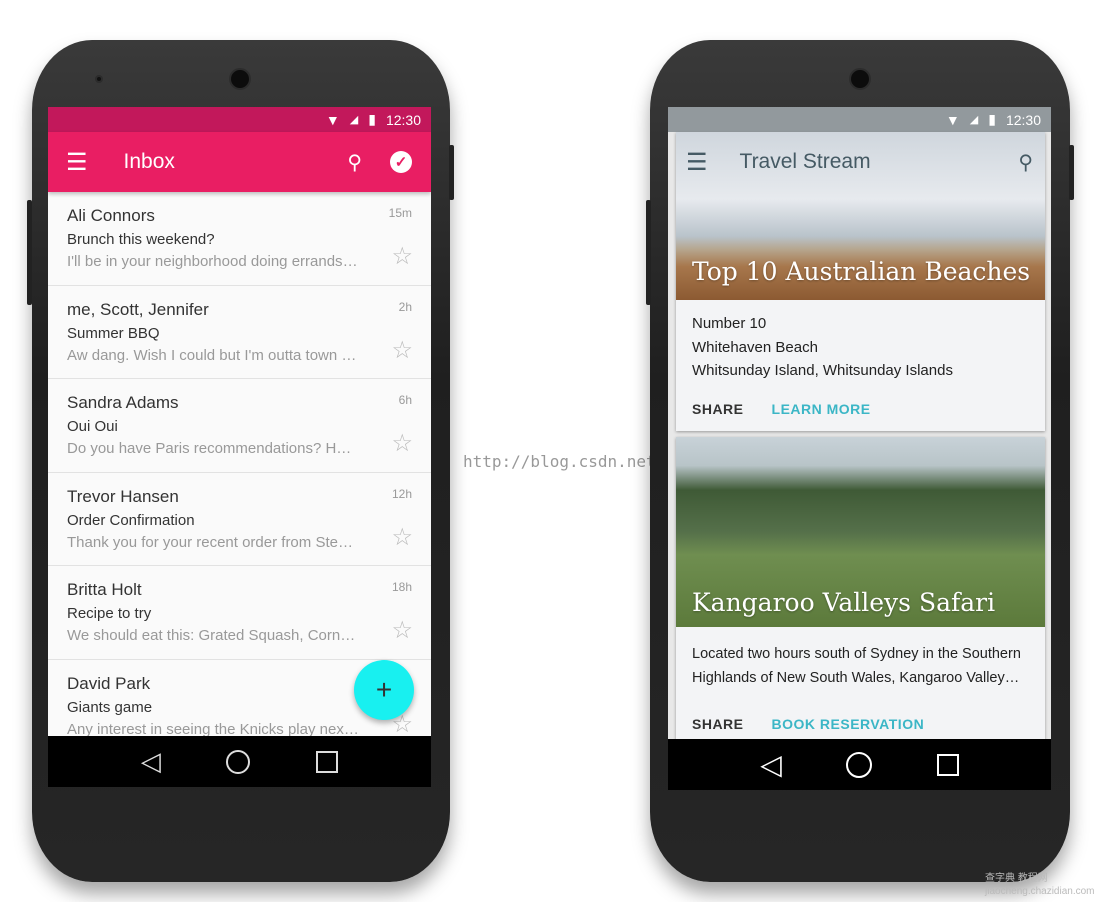 This screenshot has width=1118, height=902. I want to click on check-circle-icon: ✓, so click(401, 162).